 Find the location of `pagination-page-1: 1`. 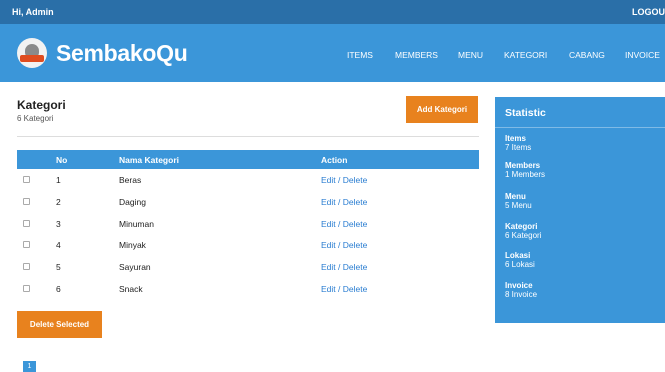

pagination-page-1: 1 is located at coordinates (29, 366).